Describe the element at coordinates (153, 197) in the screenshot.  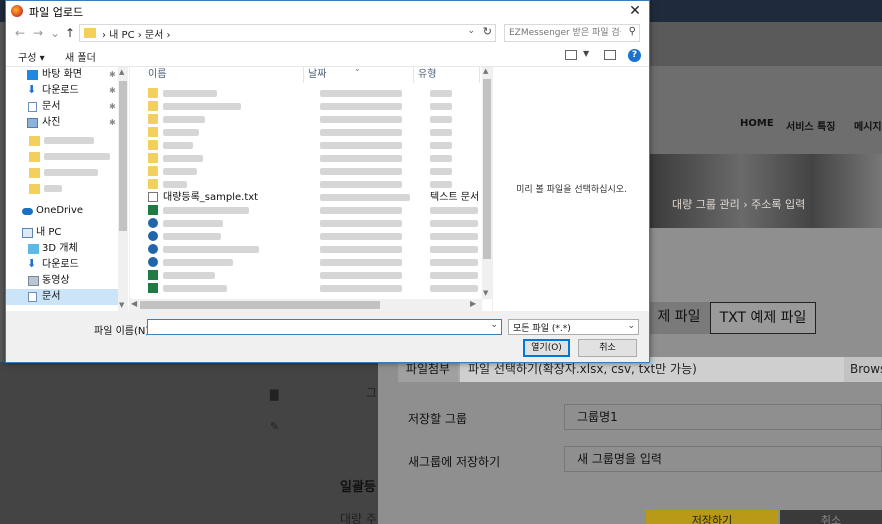
I see `text-file-icon` at that location.